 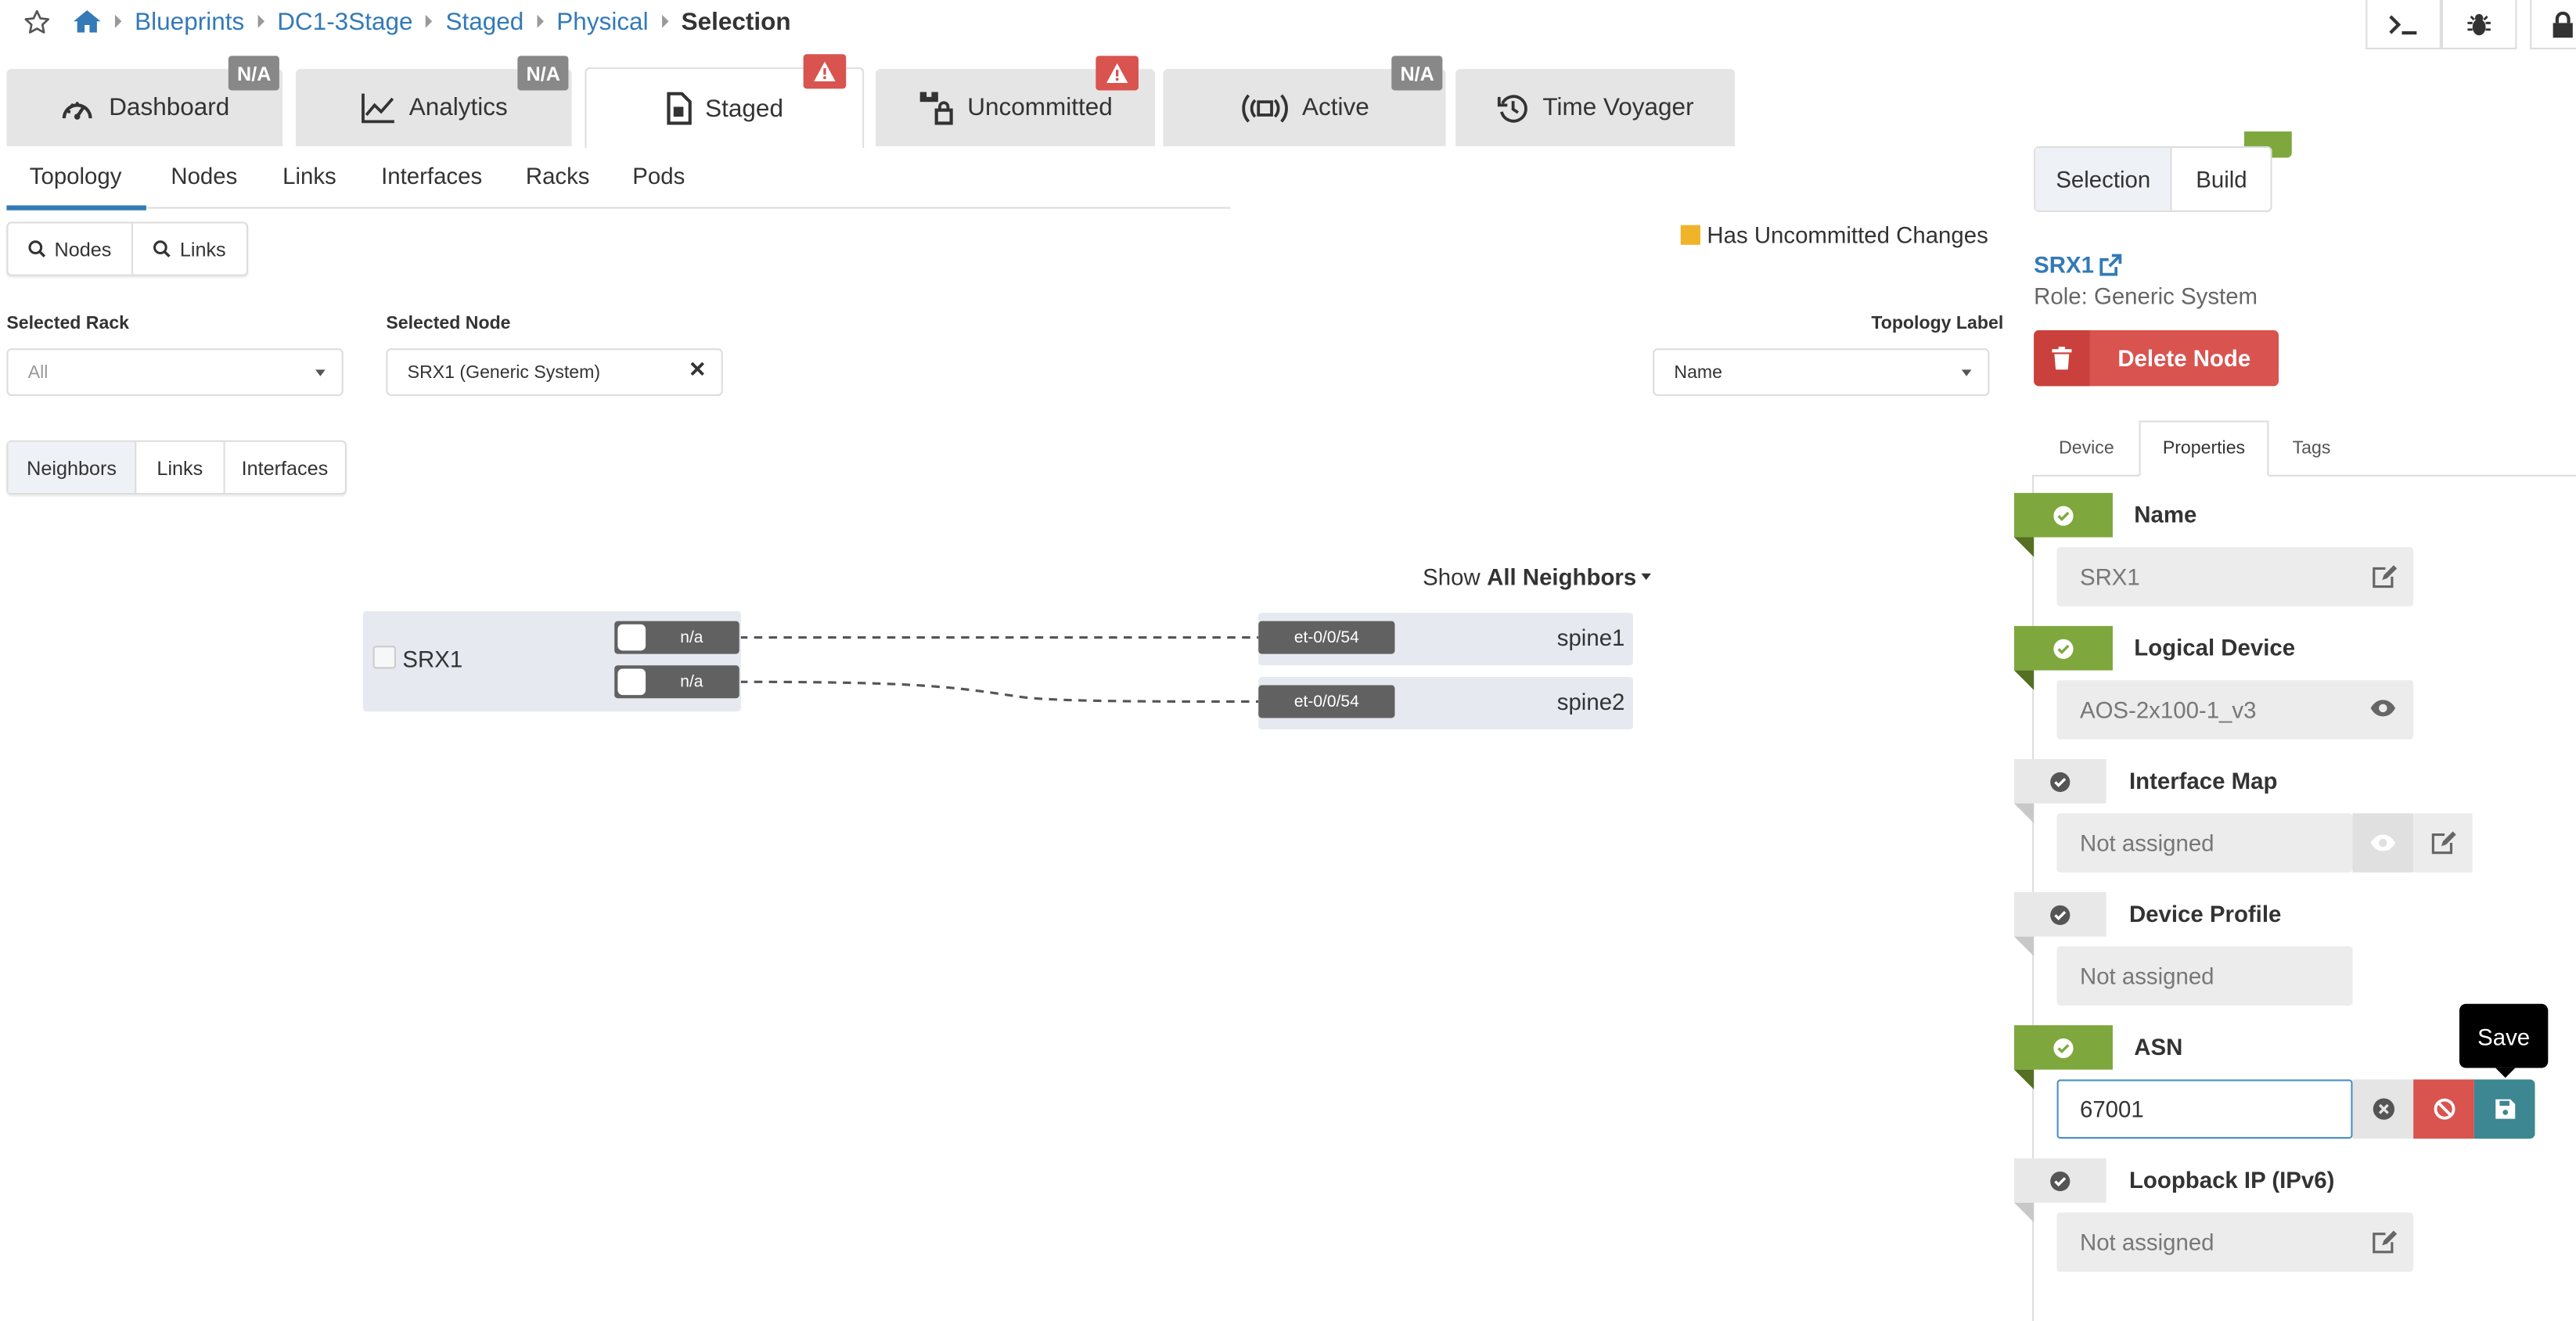 I want to click on external-link-icon, so click(x=2109, y=264).